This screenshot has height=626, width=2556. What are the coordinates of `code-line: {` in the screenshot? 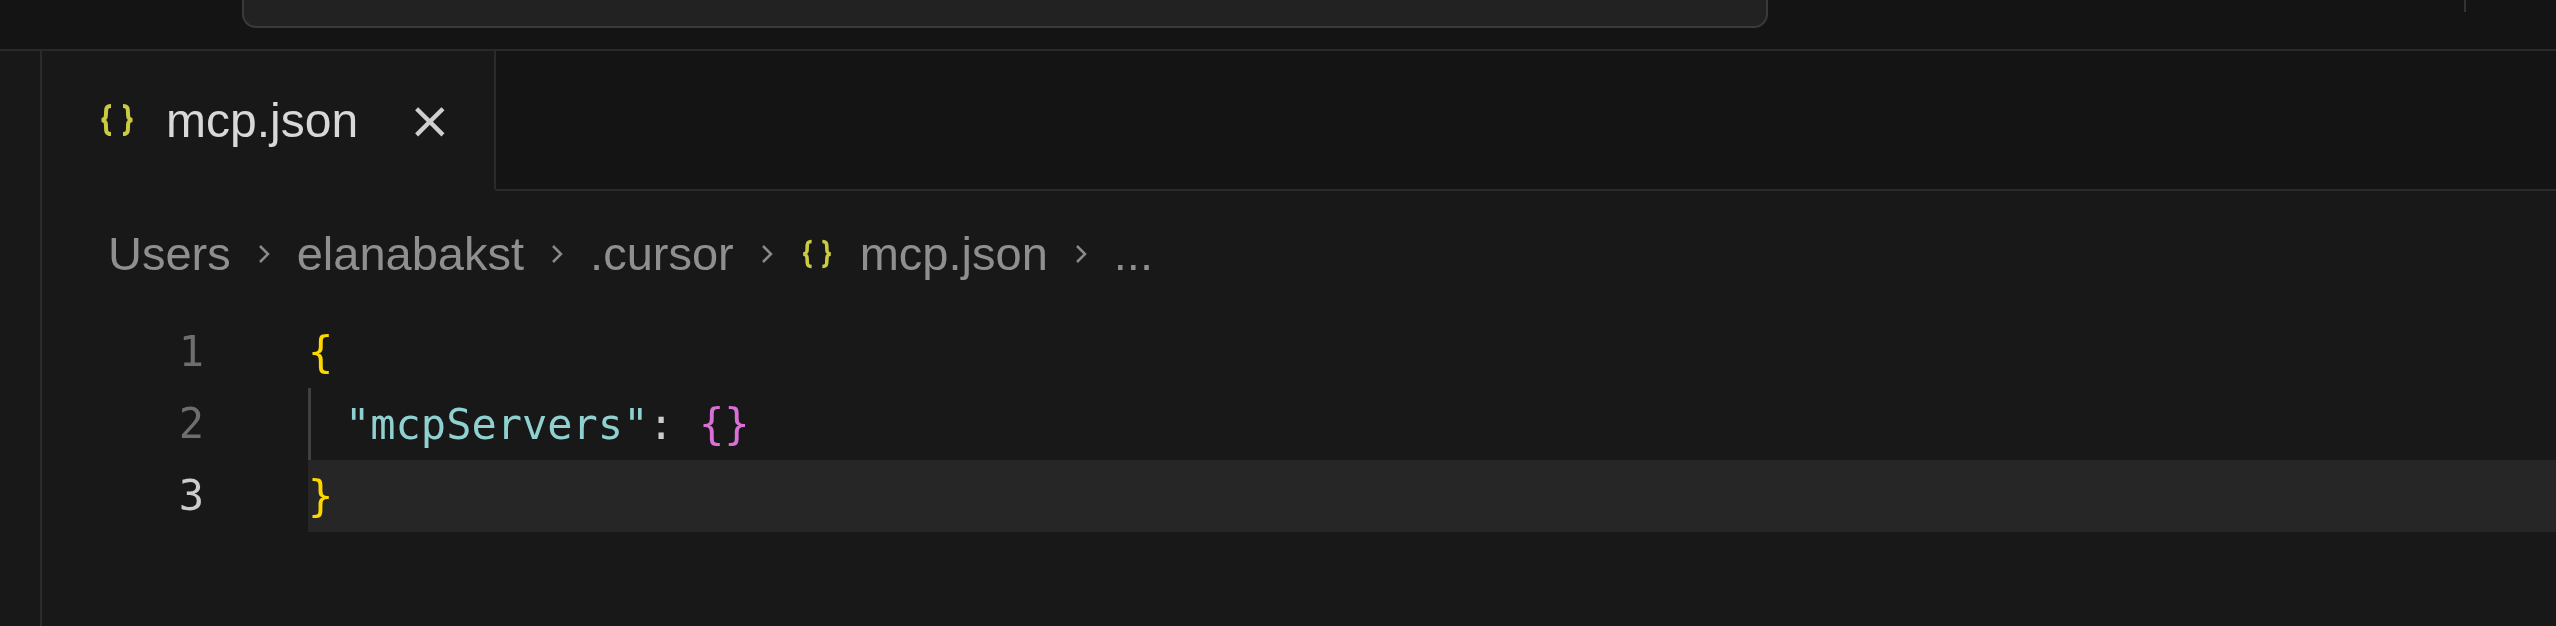 It's located at (321, 352).